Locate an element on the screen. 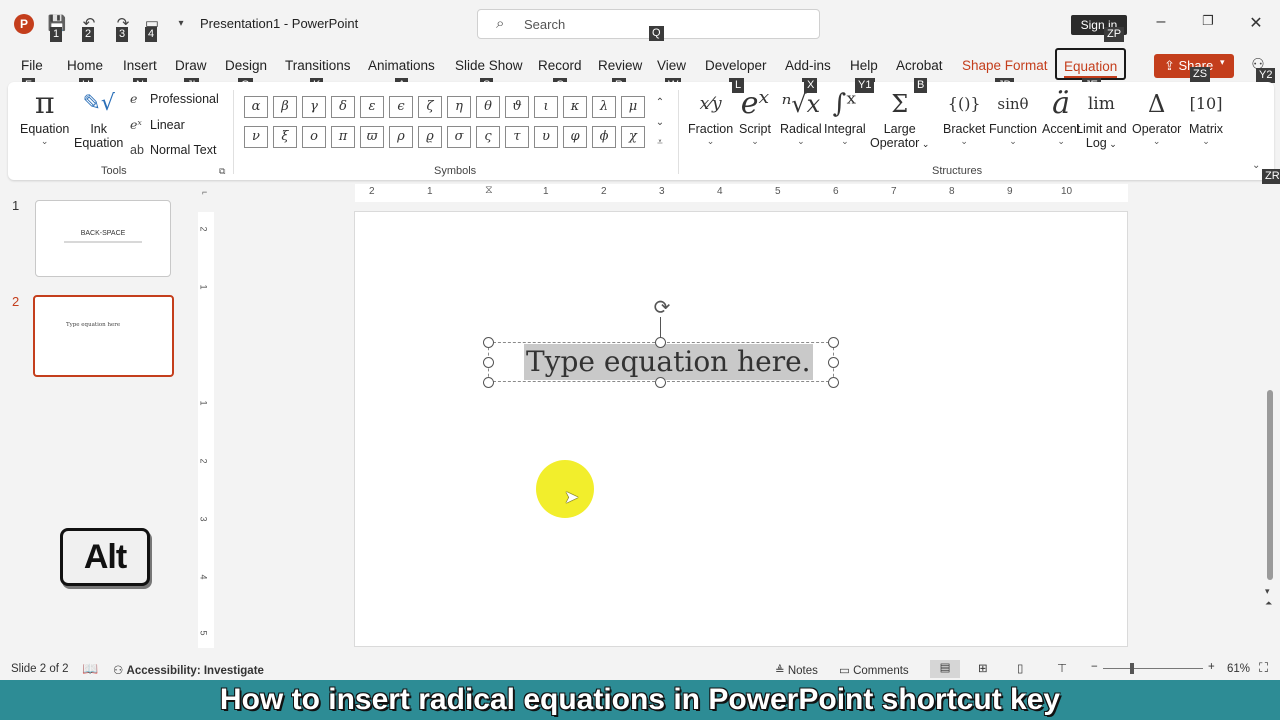 This screenshot has width=1280, height=720. normal-text-button: ab Normal Text is located at coordinates (173, 150).